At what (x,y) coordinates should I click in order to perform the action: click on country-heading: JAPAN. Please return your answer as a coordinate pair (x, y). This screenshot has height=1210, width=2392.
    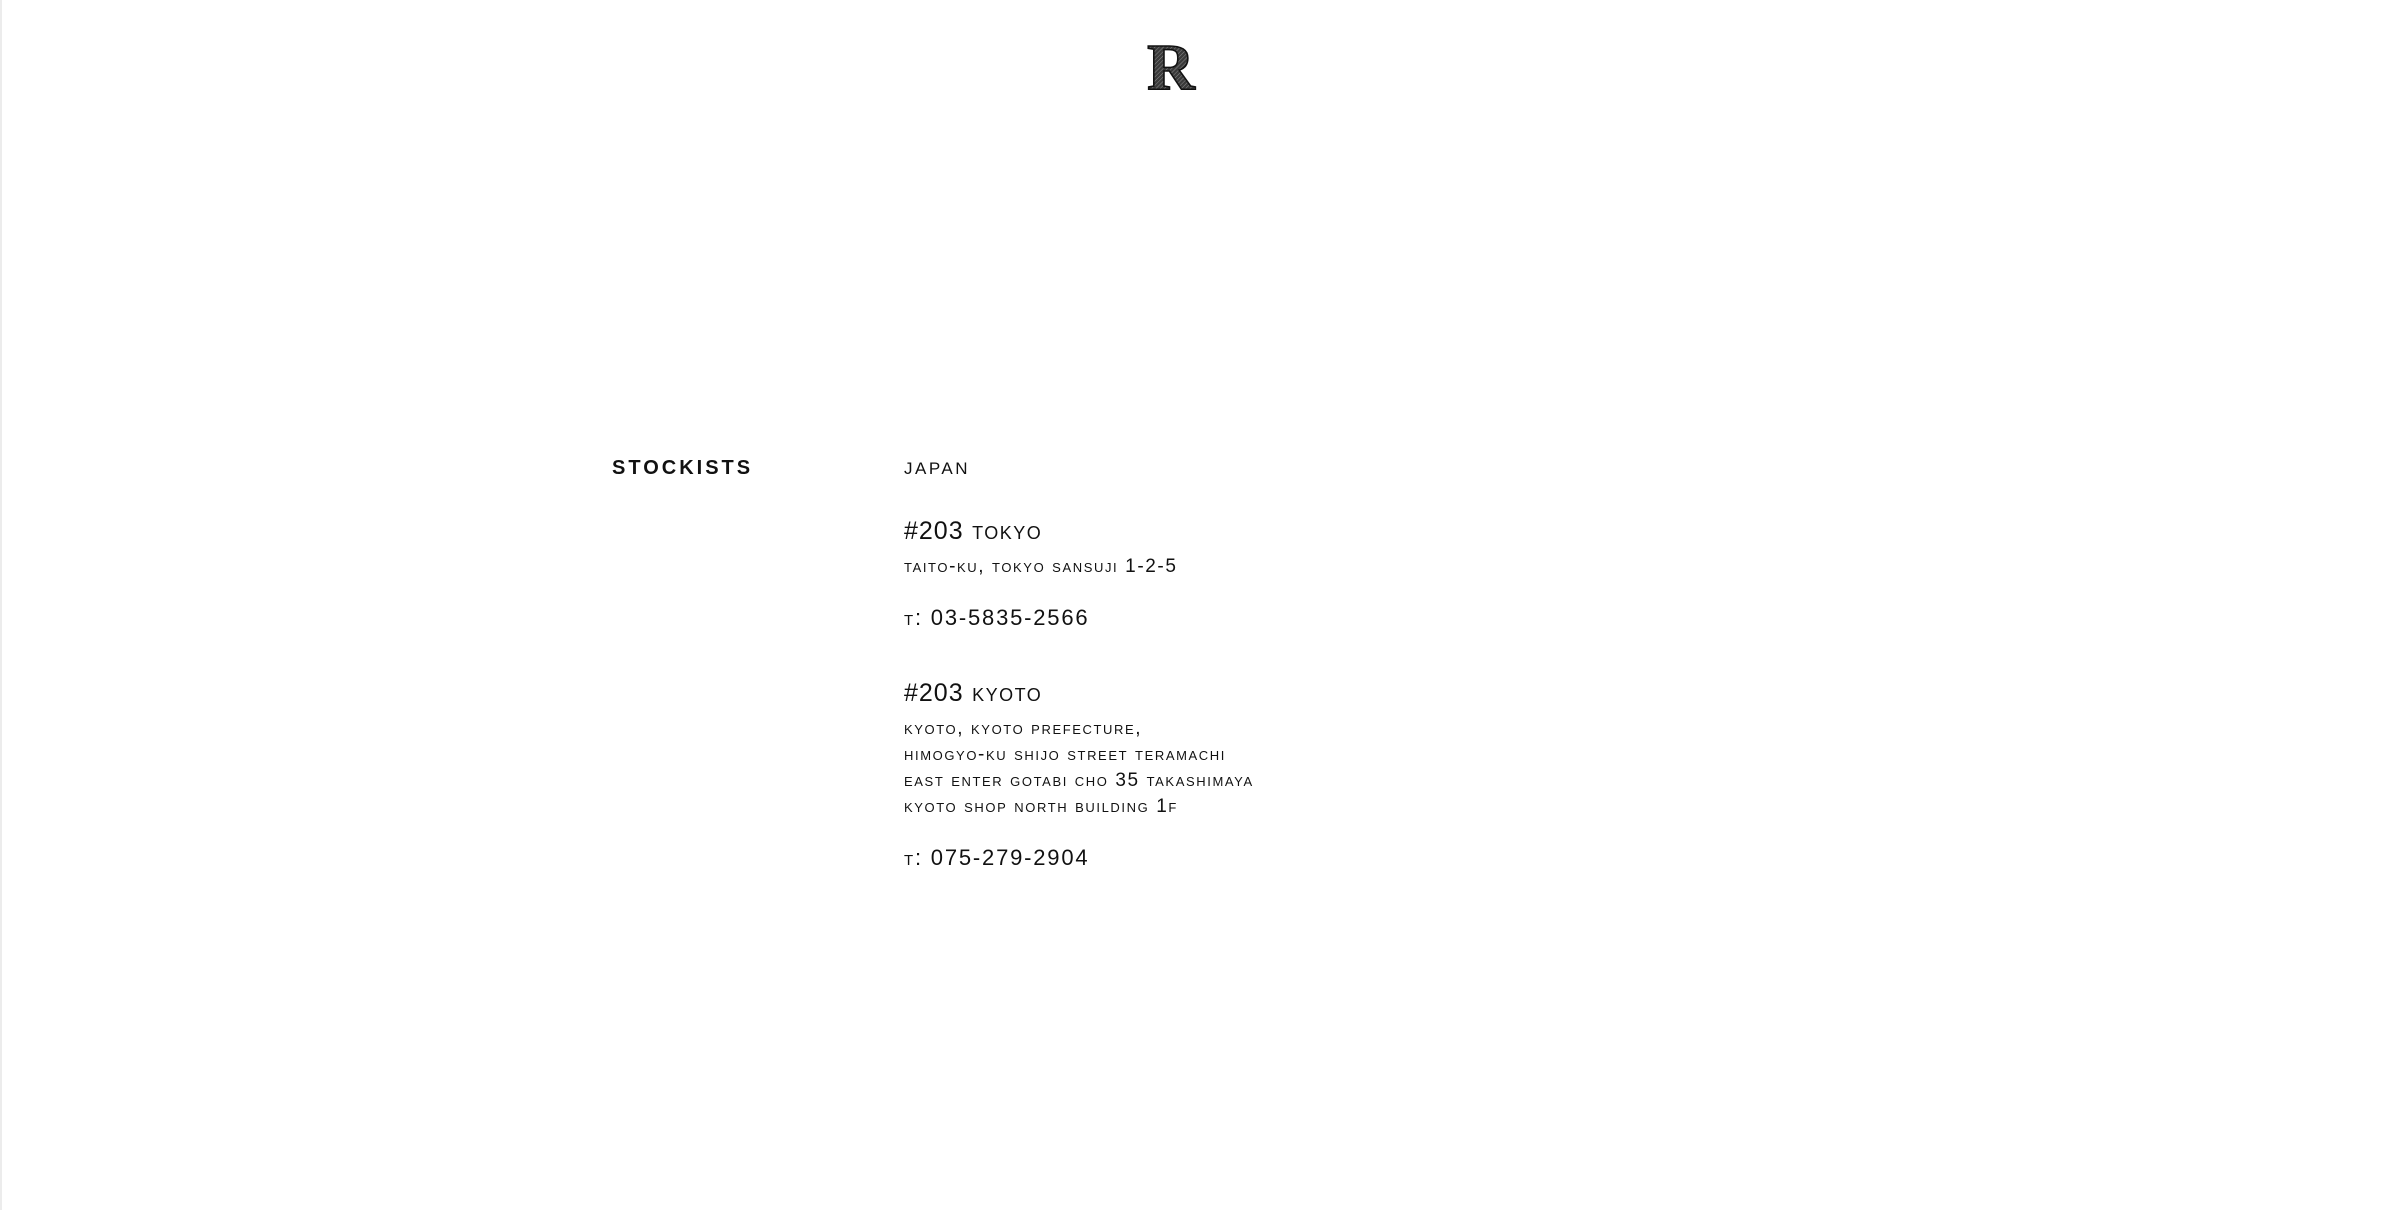
    Looking at the image, I should click on (937, 466).